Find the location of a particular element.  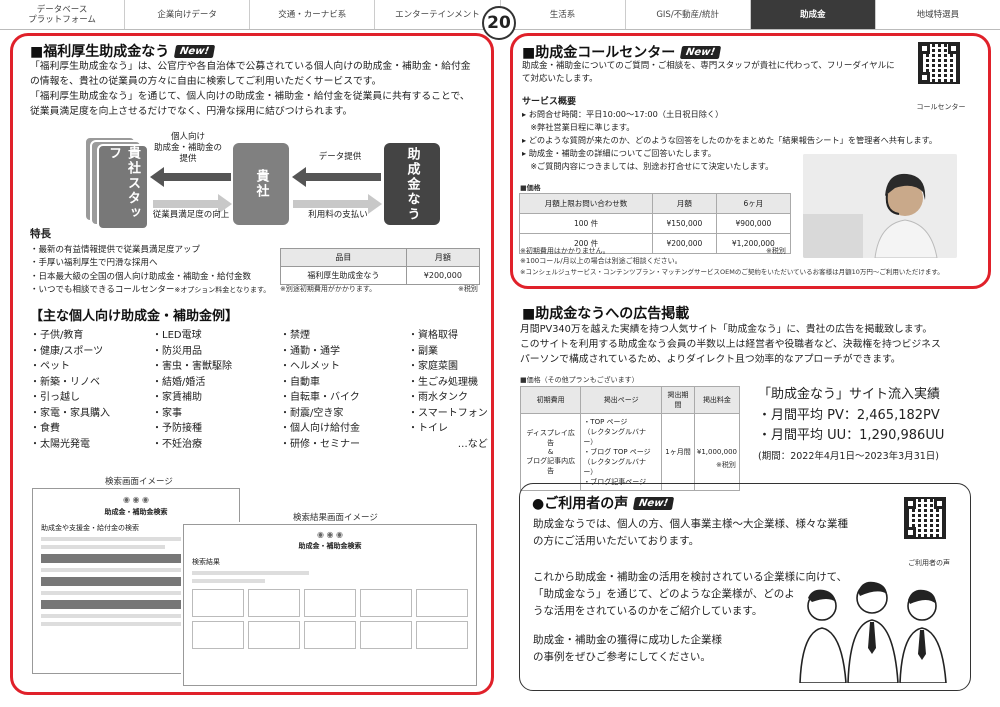

example-item: ・副業 is located at coordinates (423, 351).